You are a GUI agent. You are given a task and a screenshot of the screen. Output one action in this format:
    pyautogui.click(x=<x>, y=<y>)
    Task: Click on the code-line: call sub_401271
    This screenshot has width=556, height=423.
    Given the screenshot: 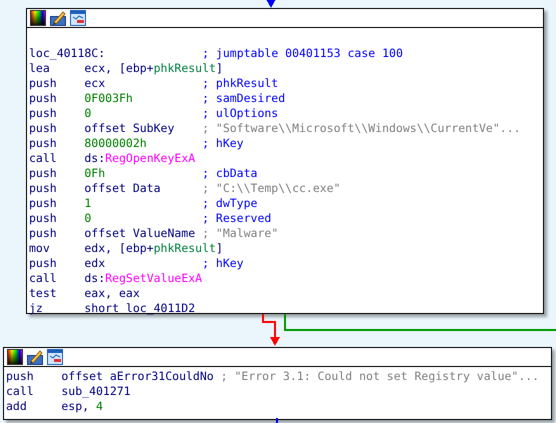 What is the action you would take?
    pyautogui.click(x=69, y=391)
    